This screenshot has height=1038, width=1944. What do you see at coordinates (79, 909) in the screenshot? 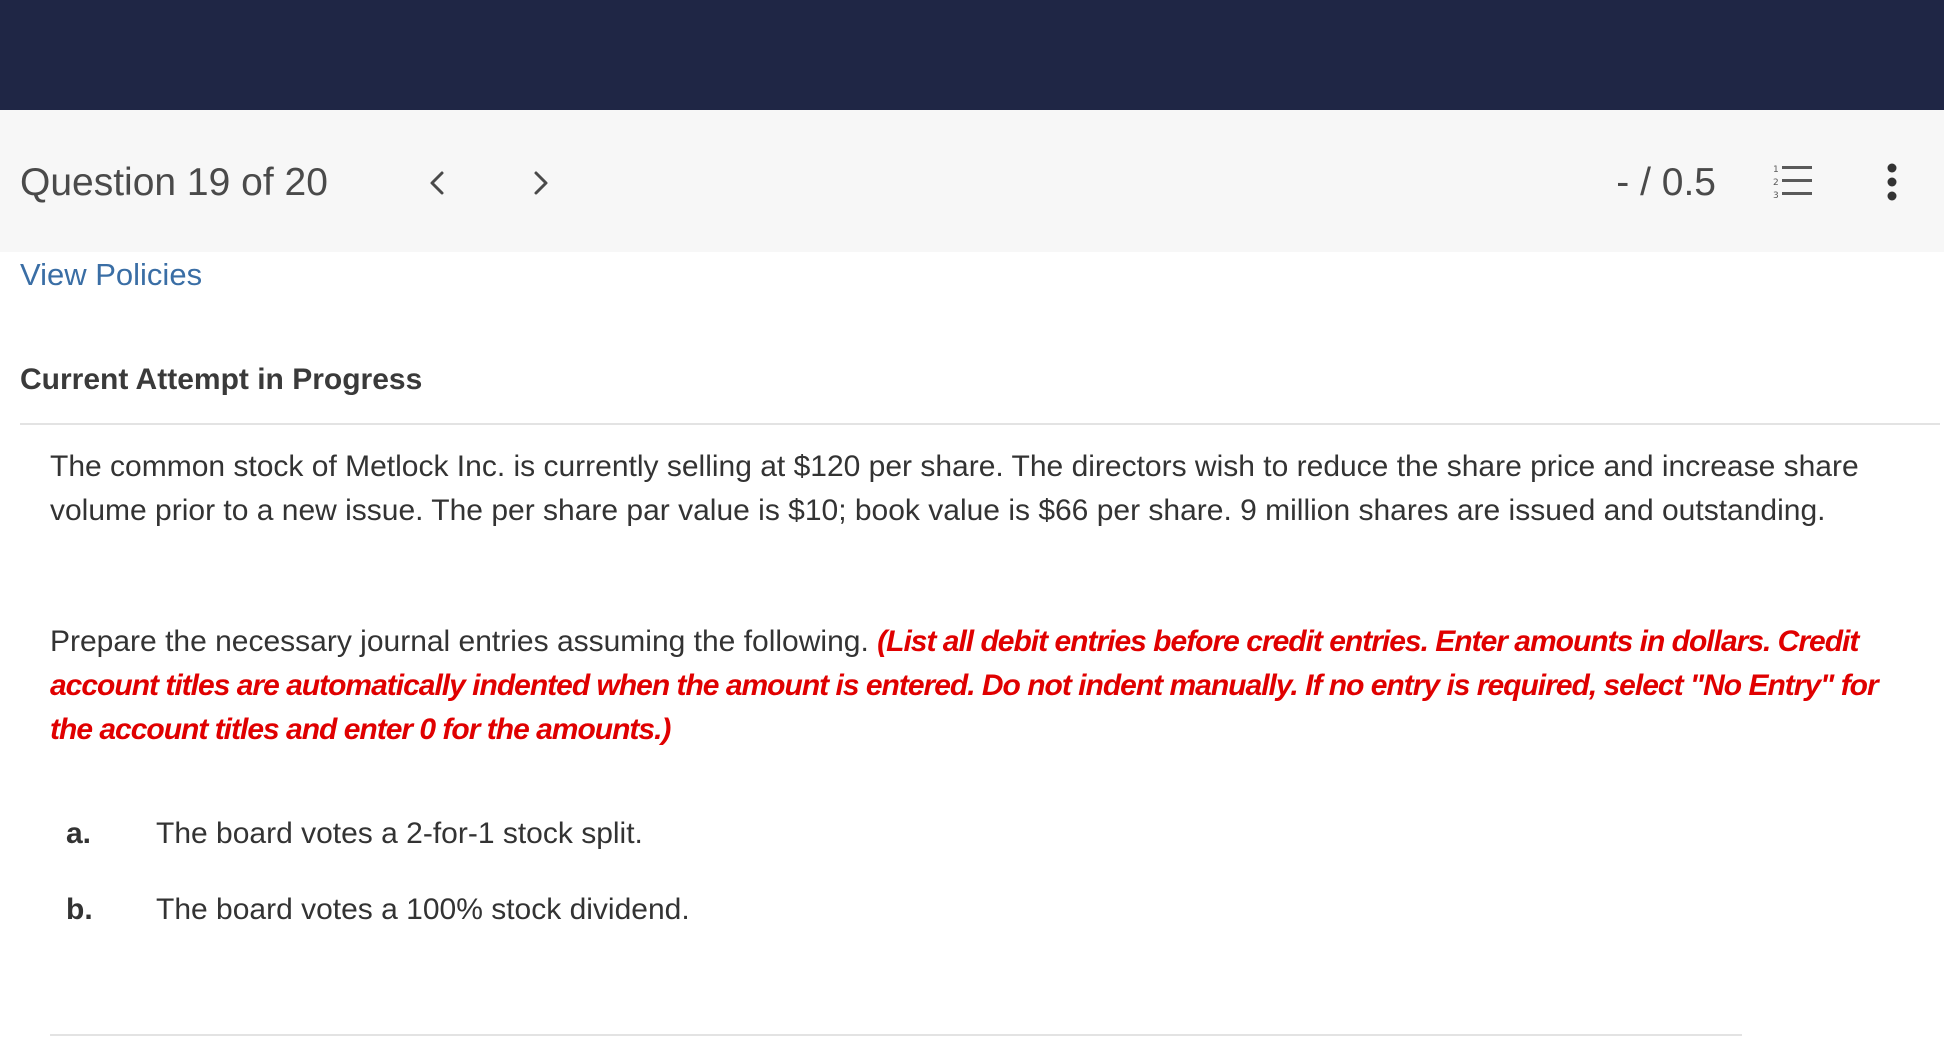
I see `part-label: b.` at bounding box center [79, 909].